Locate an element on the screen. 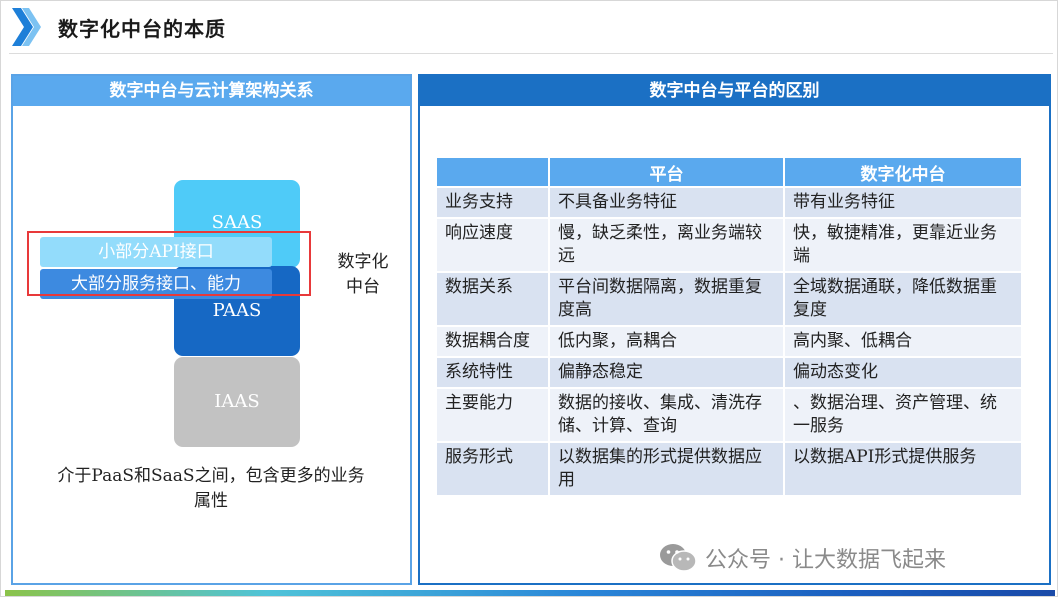  column-header is located at coordinates (492, 172).